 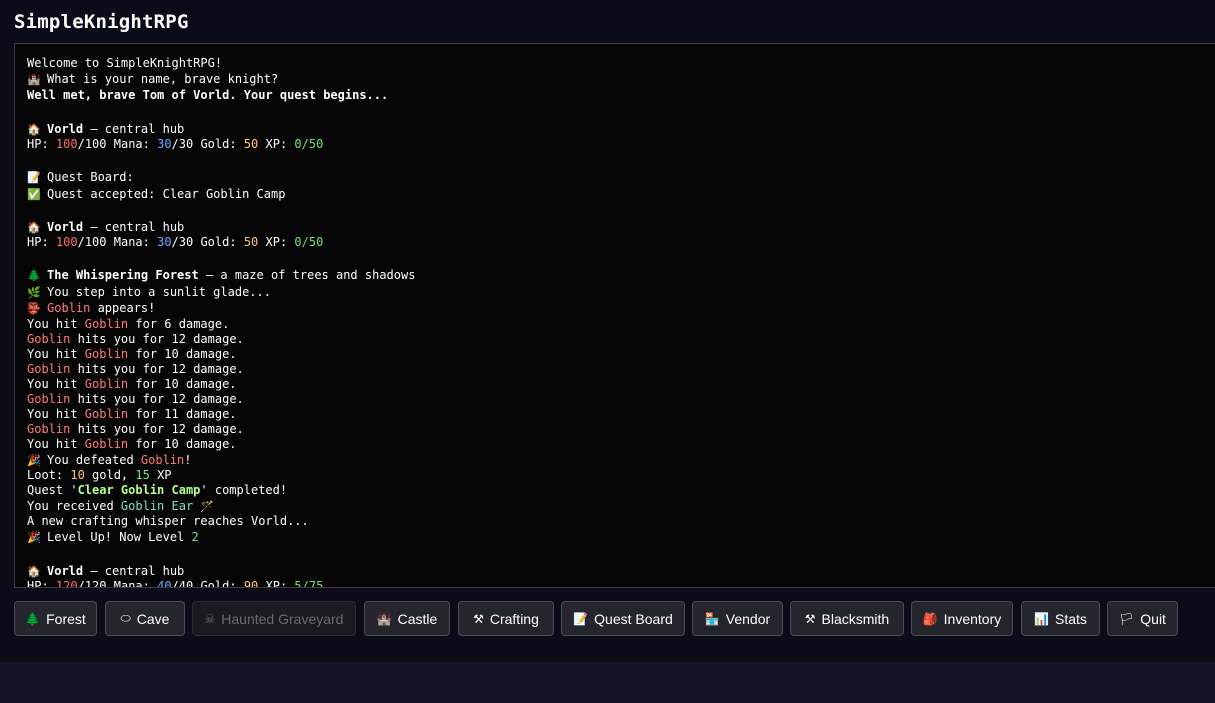 What do you see at coordinates (1142, 618) in the screenshot?
I see `quit-button: 🏳 Quit` at bounding box center [1142, 618].